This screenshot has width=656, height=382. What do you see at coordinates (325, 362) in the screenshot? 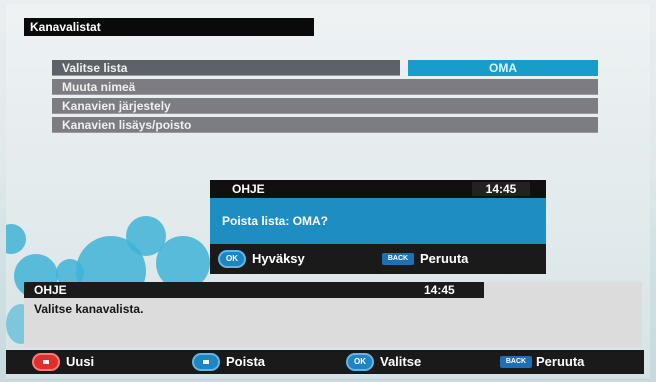
I see `key-hint-bar: Uusi Poista OK Valitse BACK Peruuta` at bounding box center [325, 362].